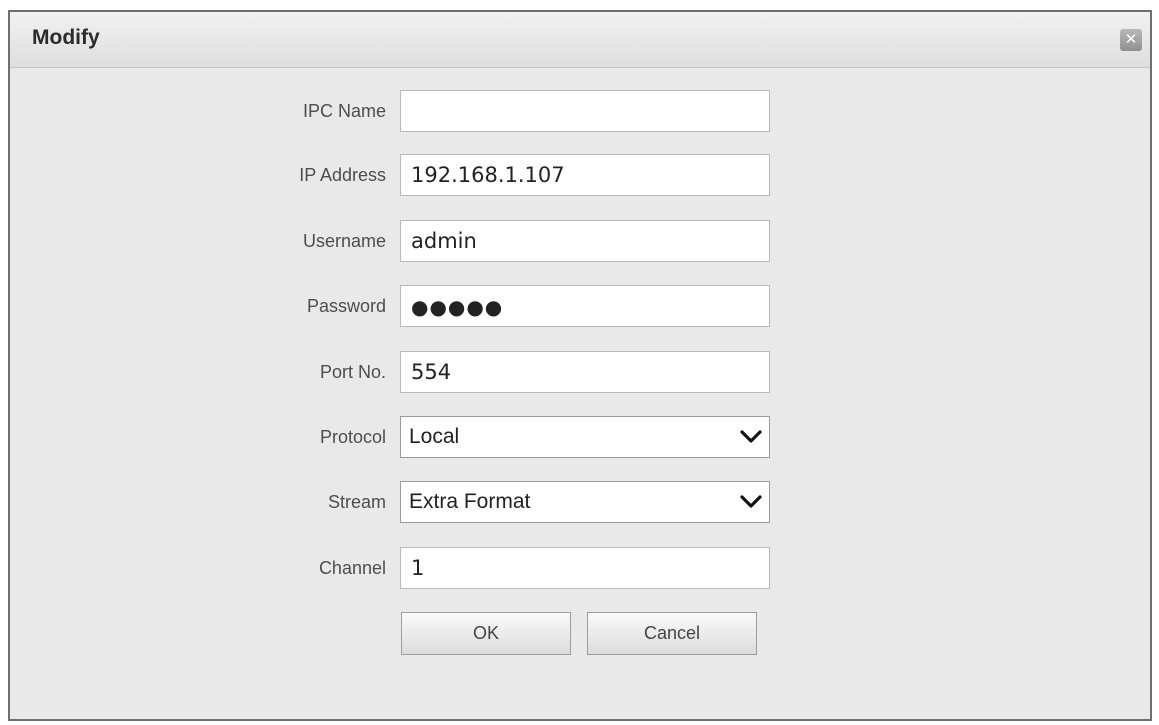 This screenshot has width=1159, height=725. What do you see at coordinates (352, 568) in the screenshot?
I see `channel-label: Channel` at bounding box center [352, 568].